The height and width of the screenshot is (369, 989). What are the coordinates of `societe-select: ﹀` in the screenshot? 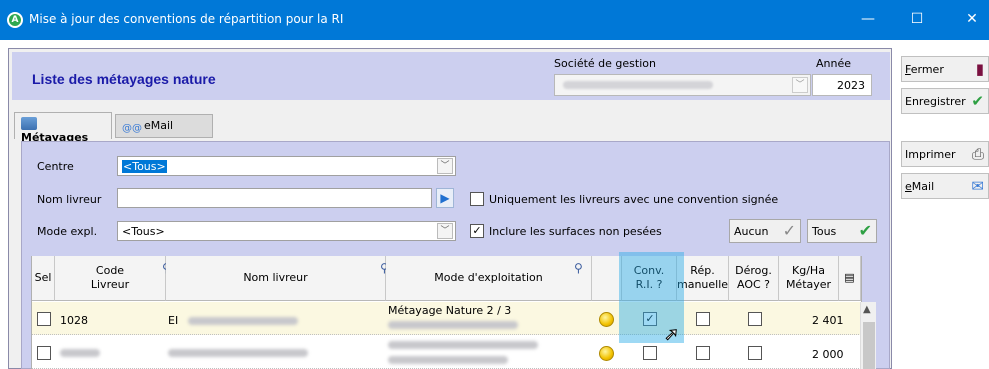 It's located at (682, 85).